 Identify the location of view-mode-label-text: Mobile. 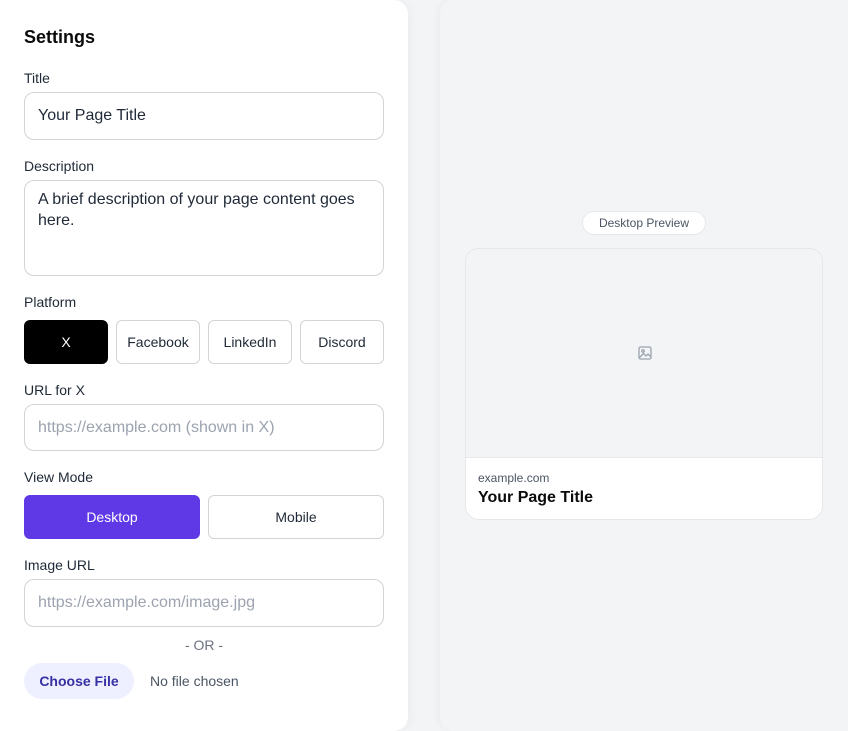
(296, 517).